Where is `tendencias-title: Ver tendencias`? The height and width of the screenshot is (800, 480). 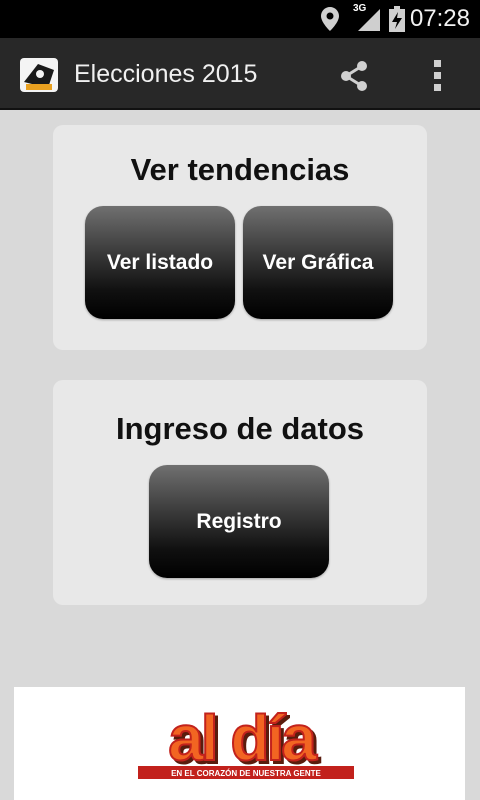
tendencias-title: Ver tendencias is located at coordinates (240, 169).